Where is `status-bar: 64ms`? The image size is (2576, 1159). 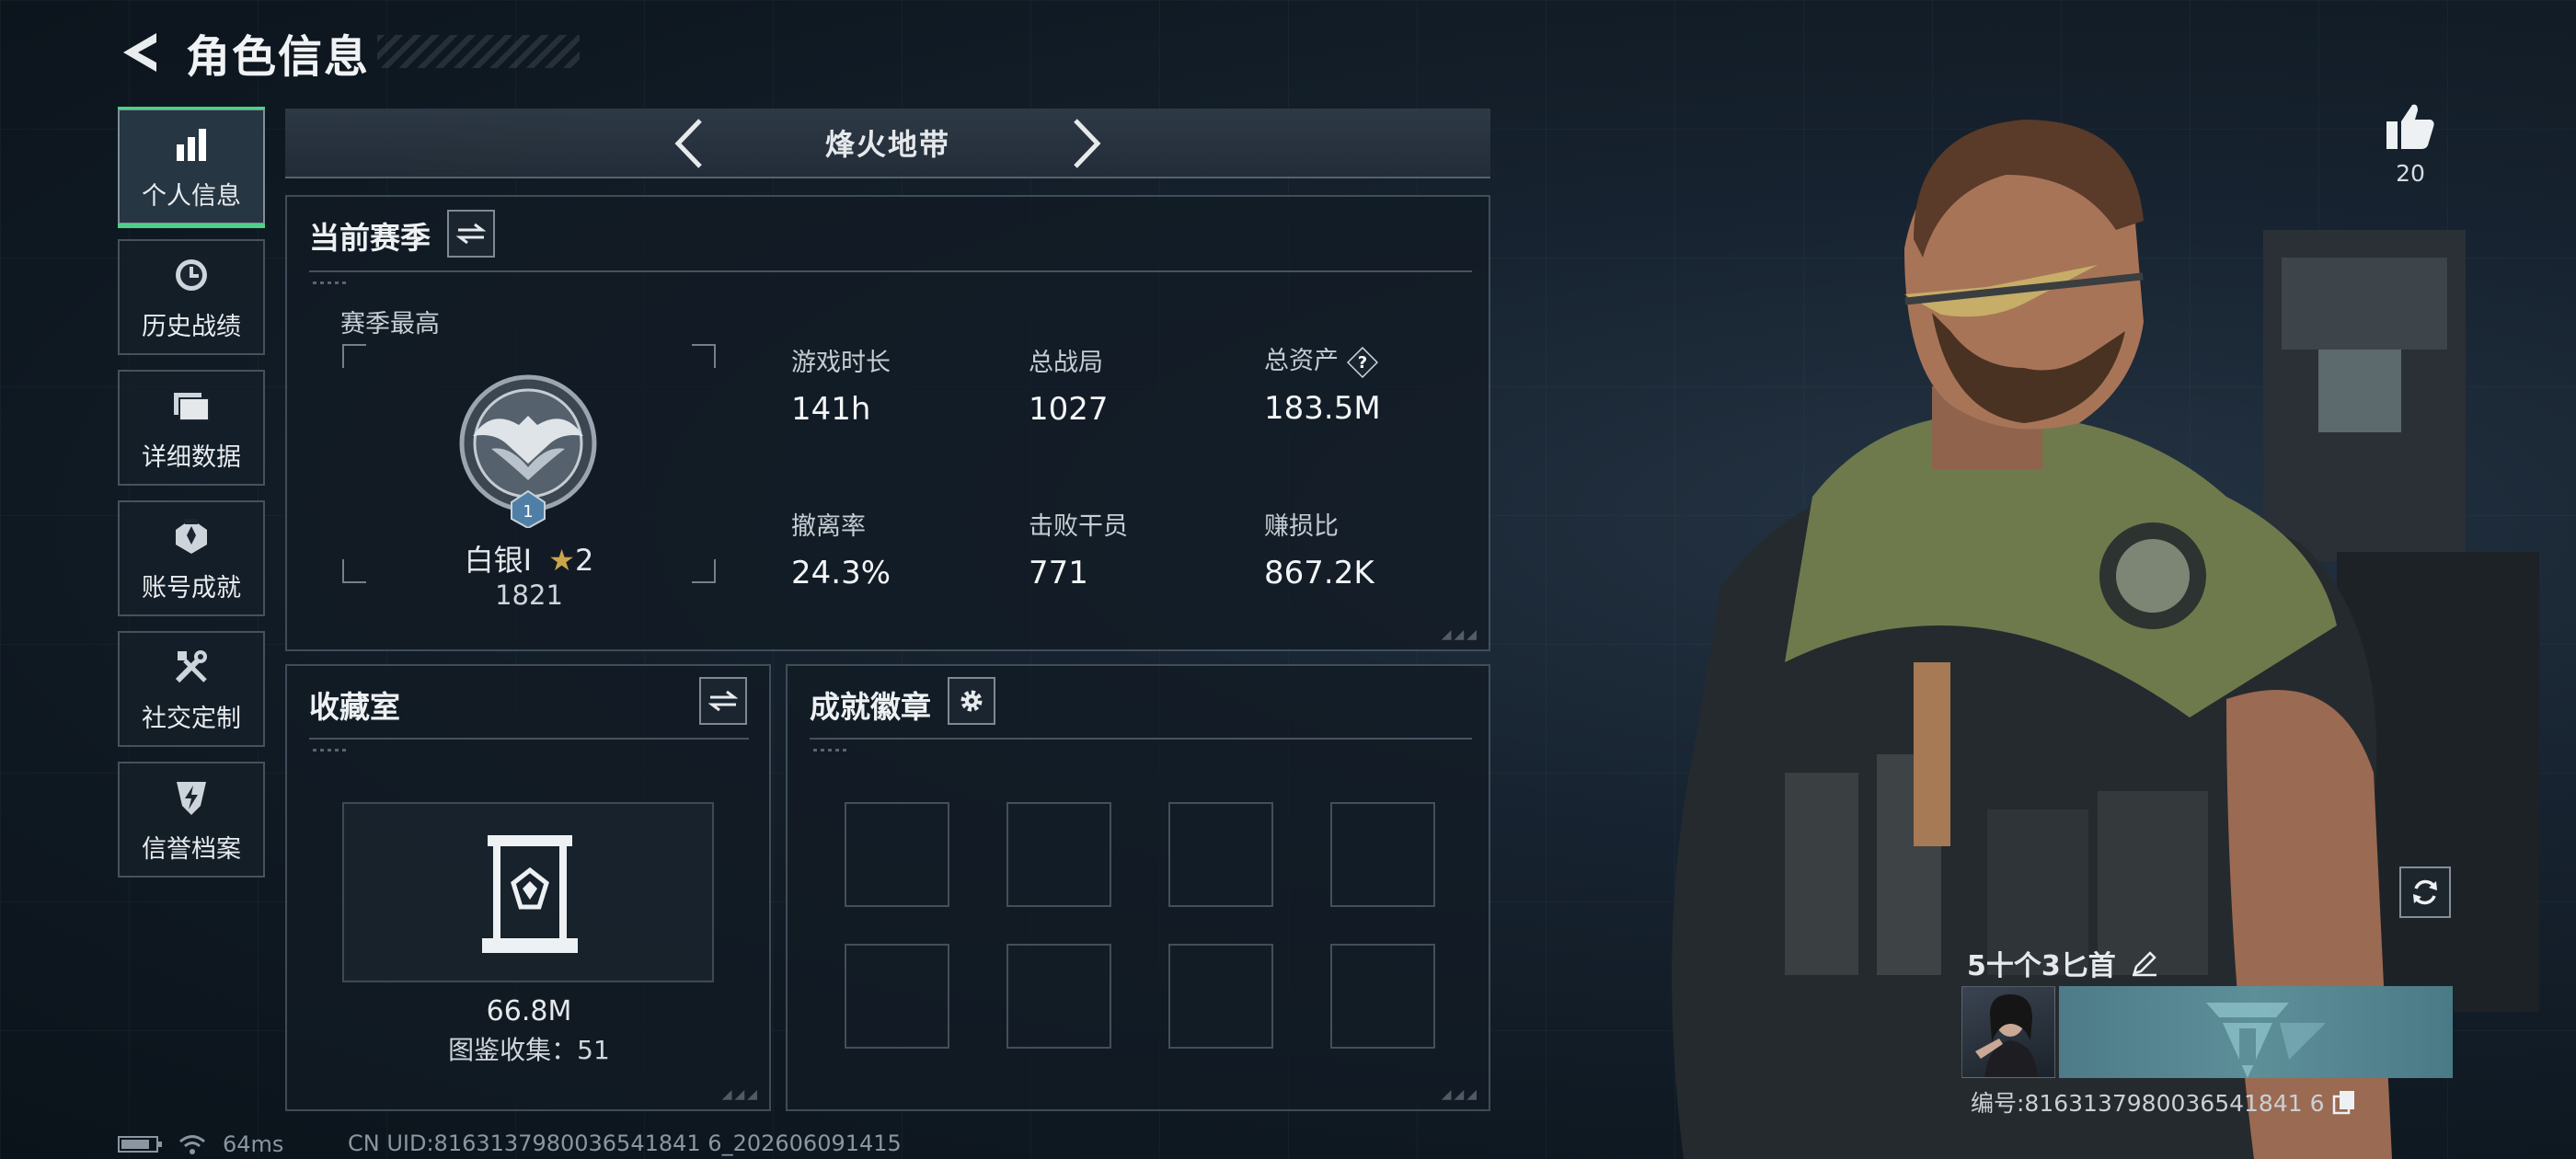
status-bar: 64ms is located at coordinates (200, 1144).